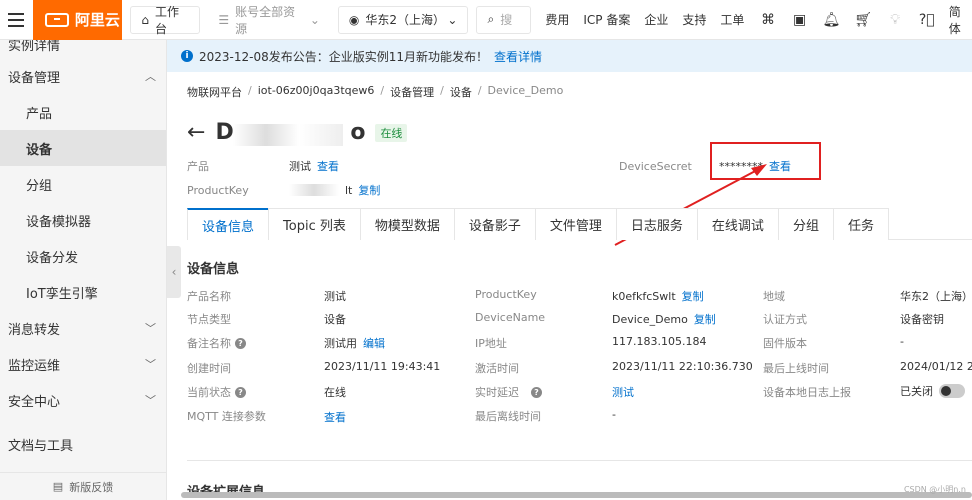 This screenshot has width=972, height=500. I want to click on link-billing: 费用, so click(557, 19).